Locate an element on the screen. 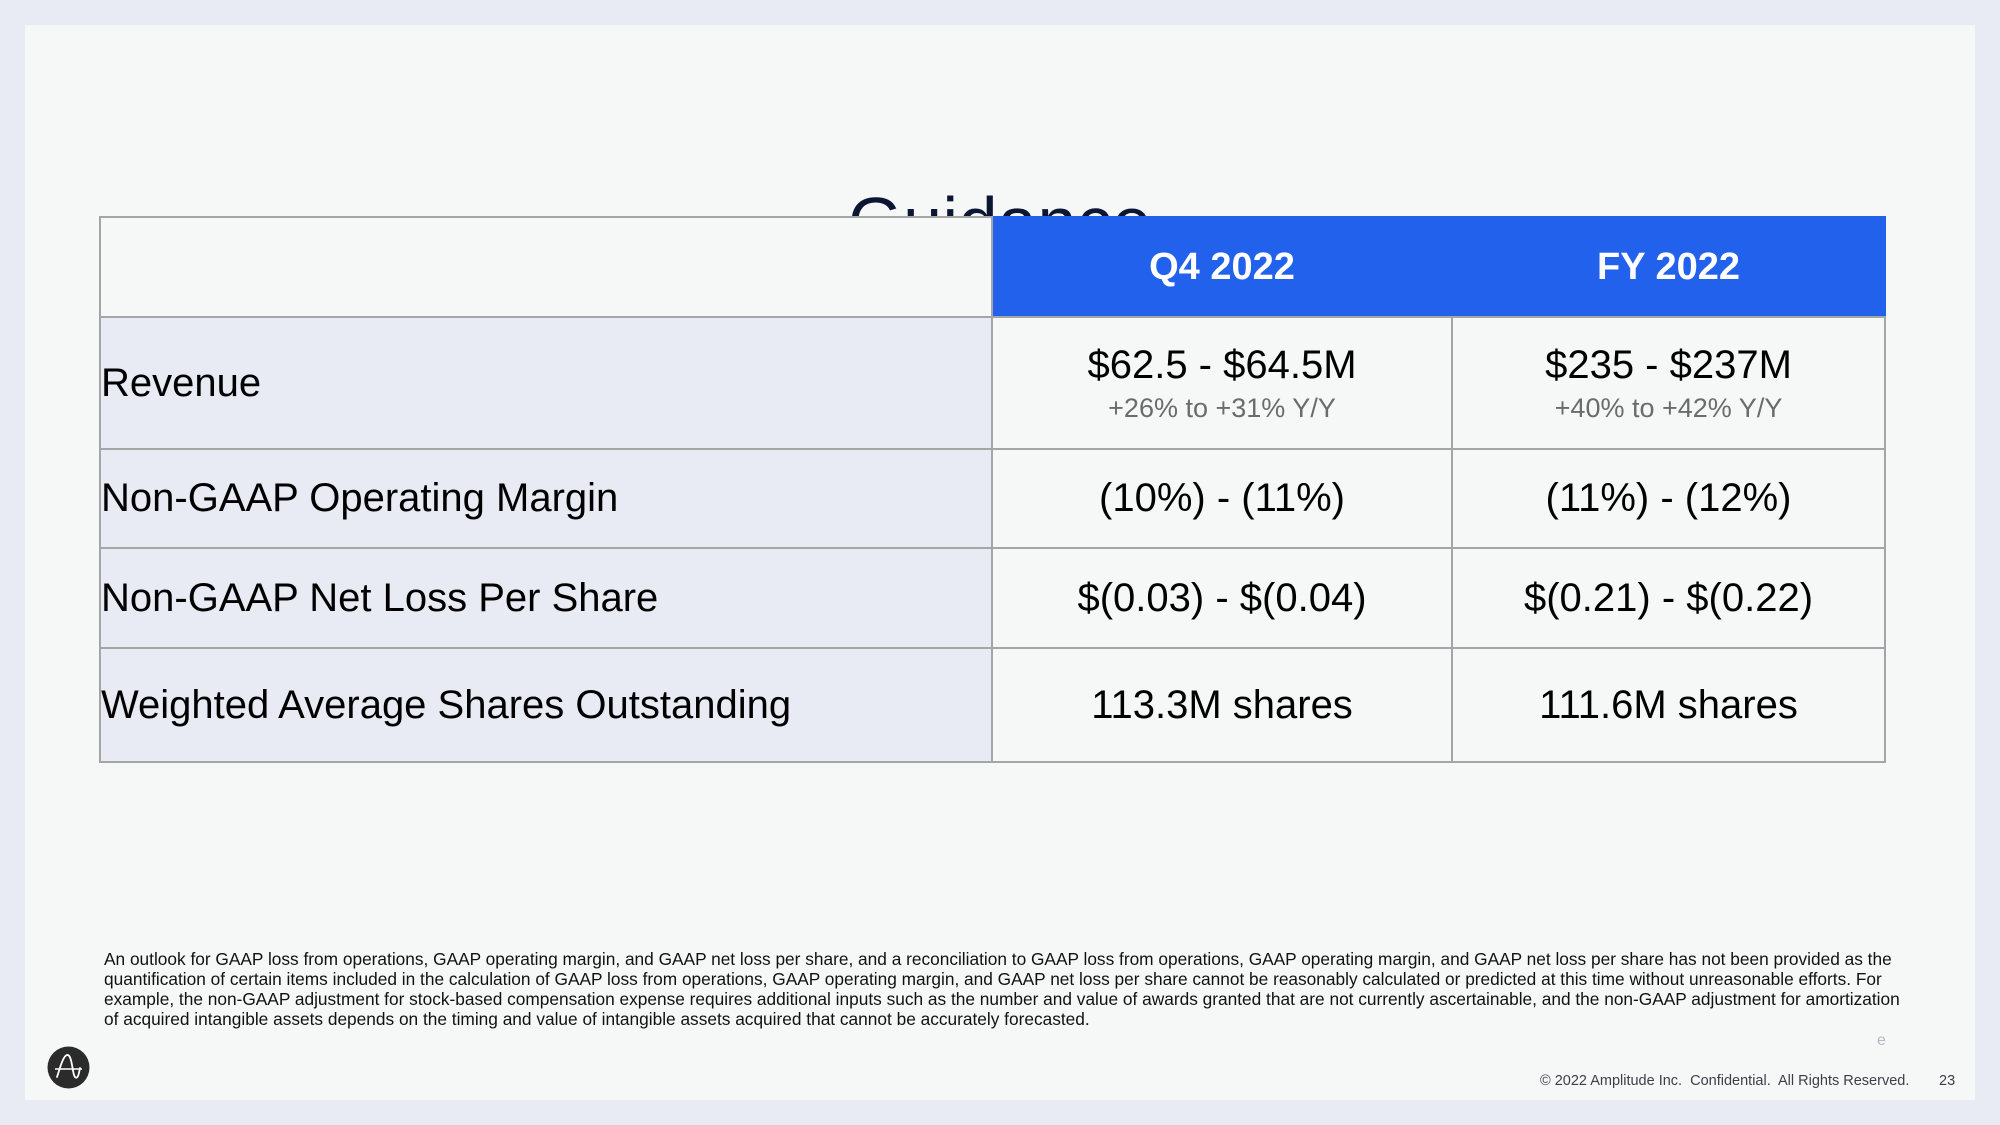 This screenshot has width=2000, height=1125. row-label: Non-GAAP Net Loss Per Share is located at coordinates (546, 598).